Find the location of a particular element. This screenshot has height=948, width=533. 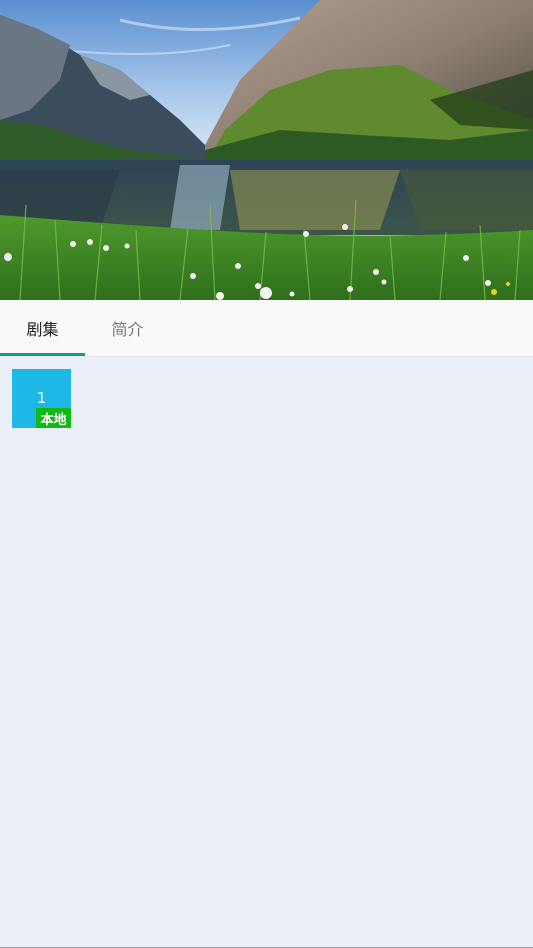

tab-introduction-label: 简介 is located at coordinates (127, 329).